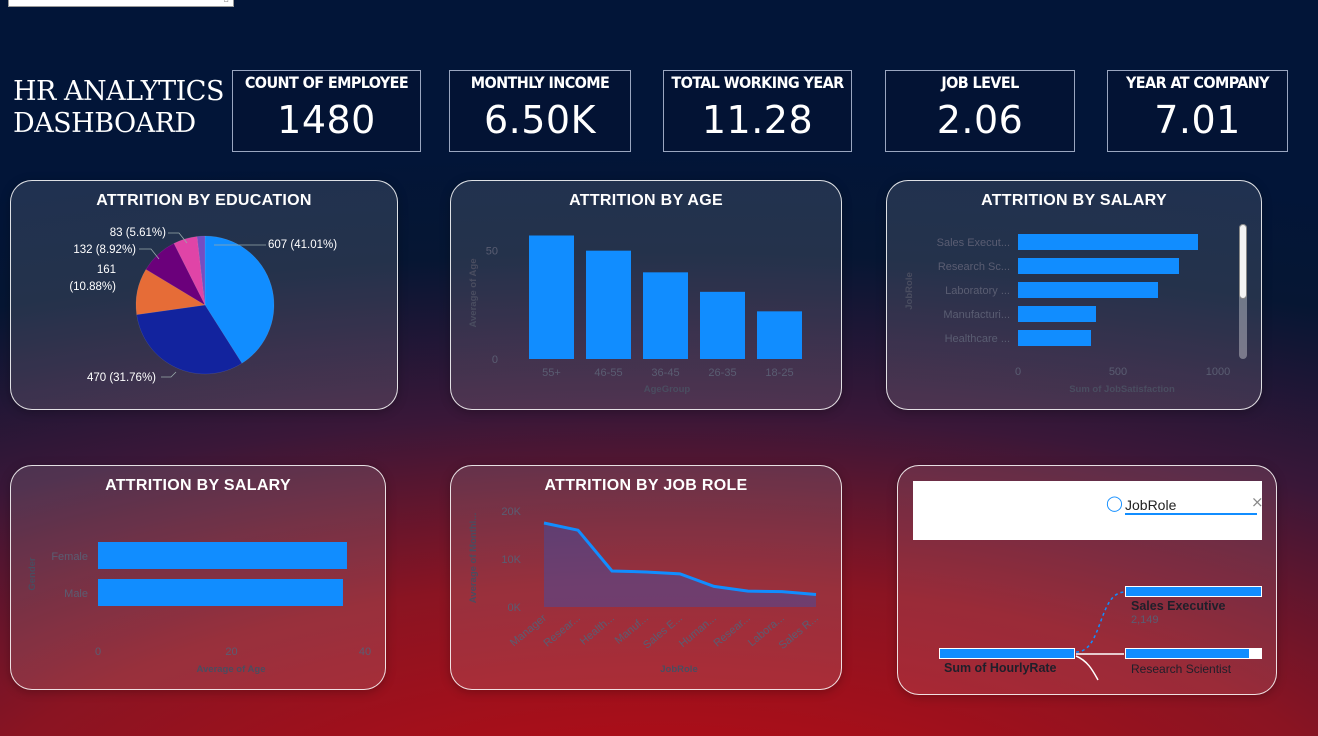 The width and height of the screenshot is (1318, 736). Describe the element at coordinates (69, 557) in the screenshot. I see `y-tick-label: Female` at that location.